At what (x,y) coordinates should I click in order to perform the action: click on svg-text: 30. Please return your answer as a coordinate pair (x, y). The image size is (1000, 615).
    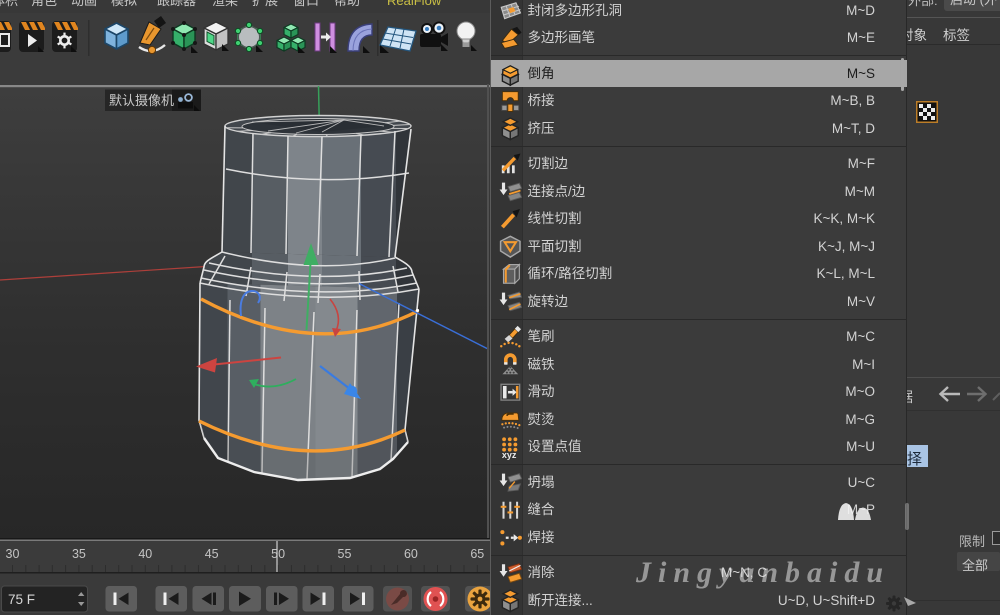
    Looking at the image, I should click on (13, 554).